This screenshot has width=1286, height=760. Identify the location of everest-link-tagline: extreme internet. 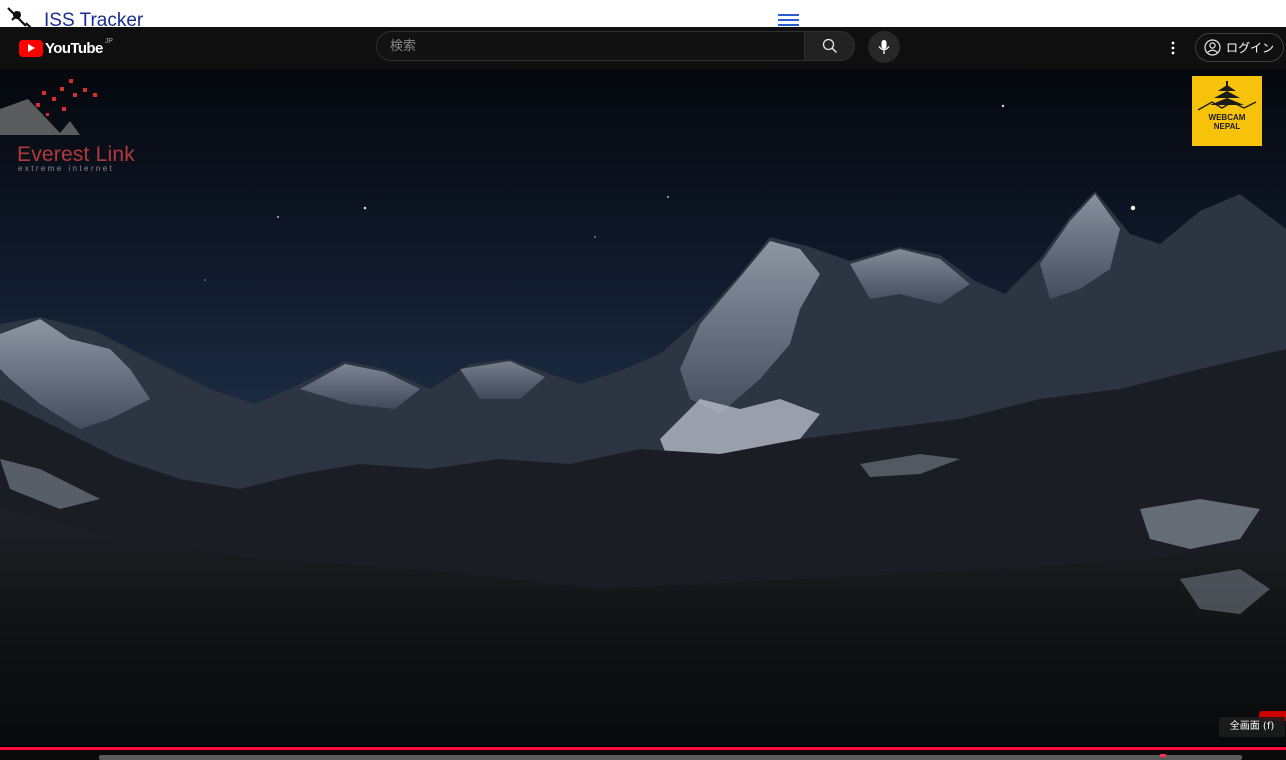
(66, 168).